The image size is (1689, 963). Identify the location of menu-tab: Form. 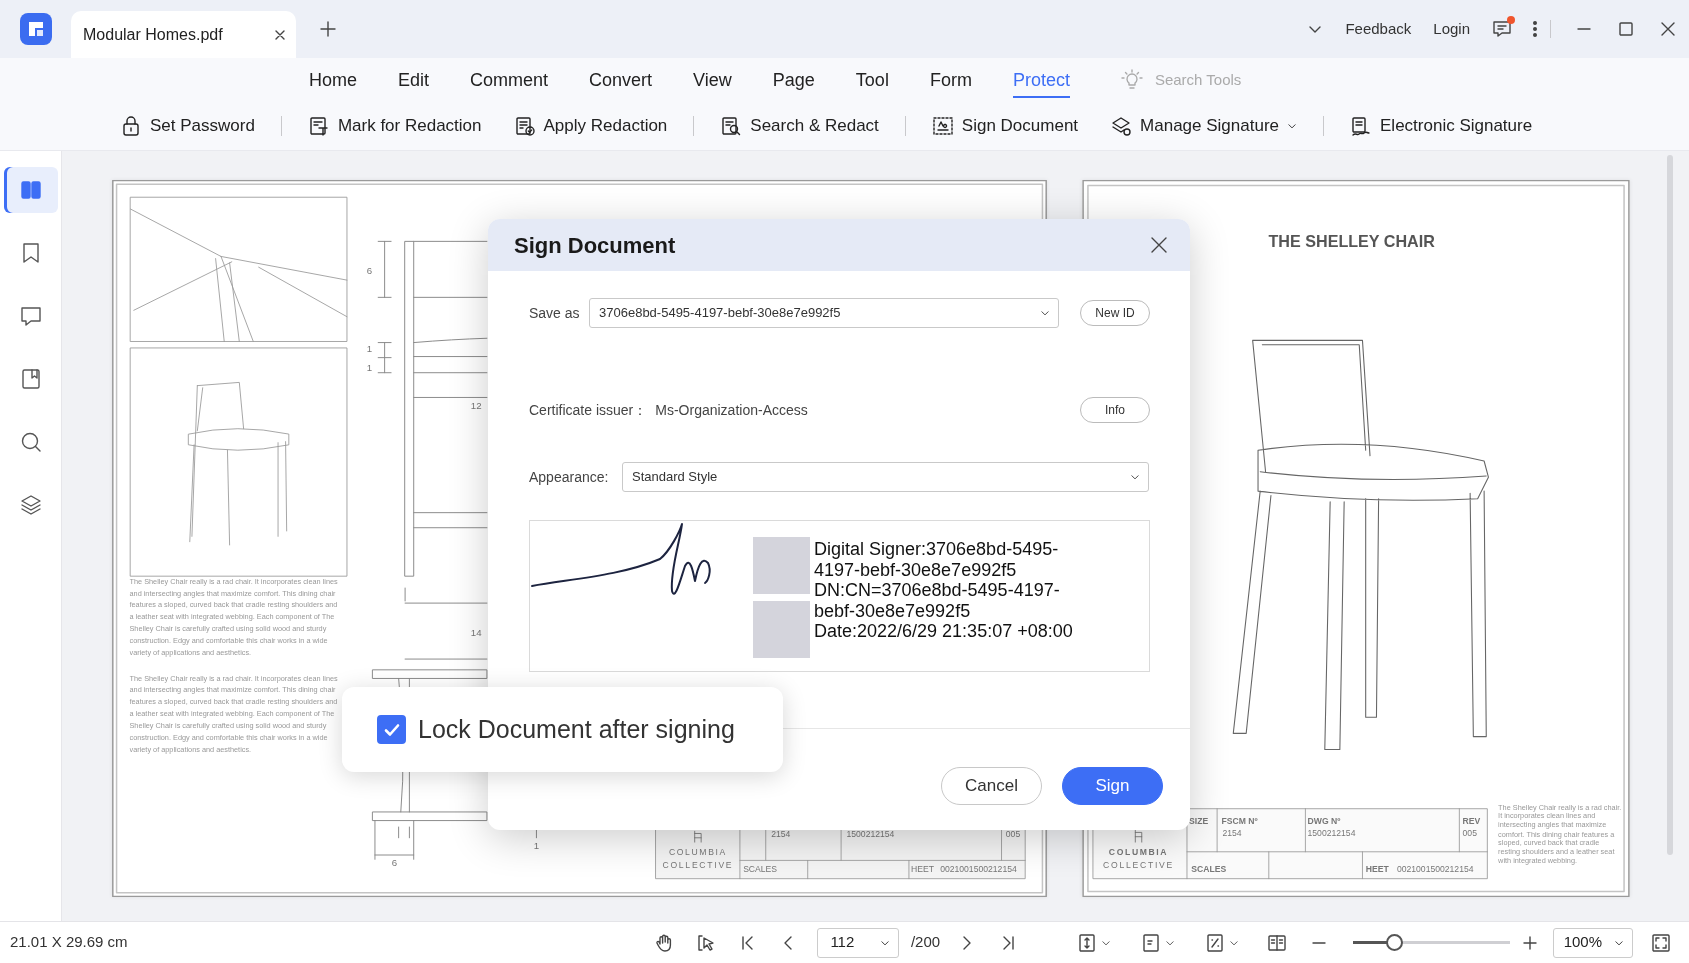
(950, 80).